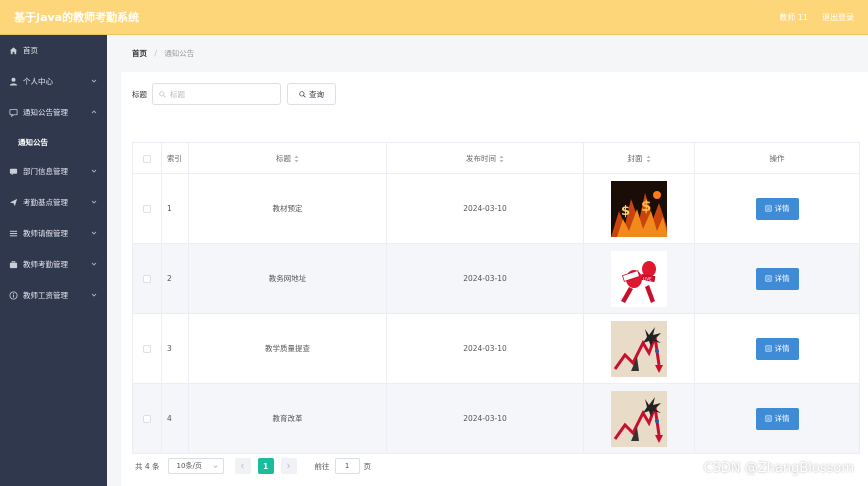 The image size is (868, 486). What do you see at coordinates (322, 466) in the screenshot?
I see `goto-label: 前往` at bounding box center [322, 466].